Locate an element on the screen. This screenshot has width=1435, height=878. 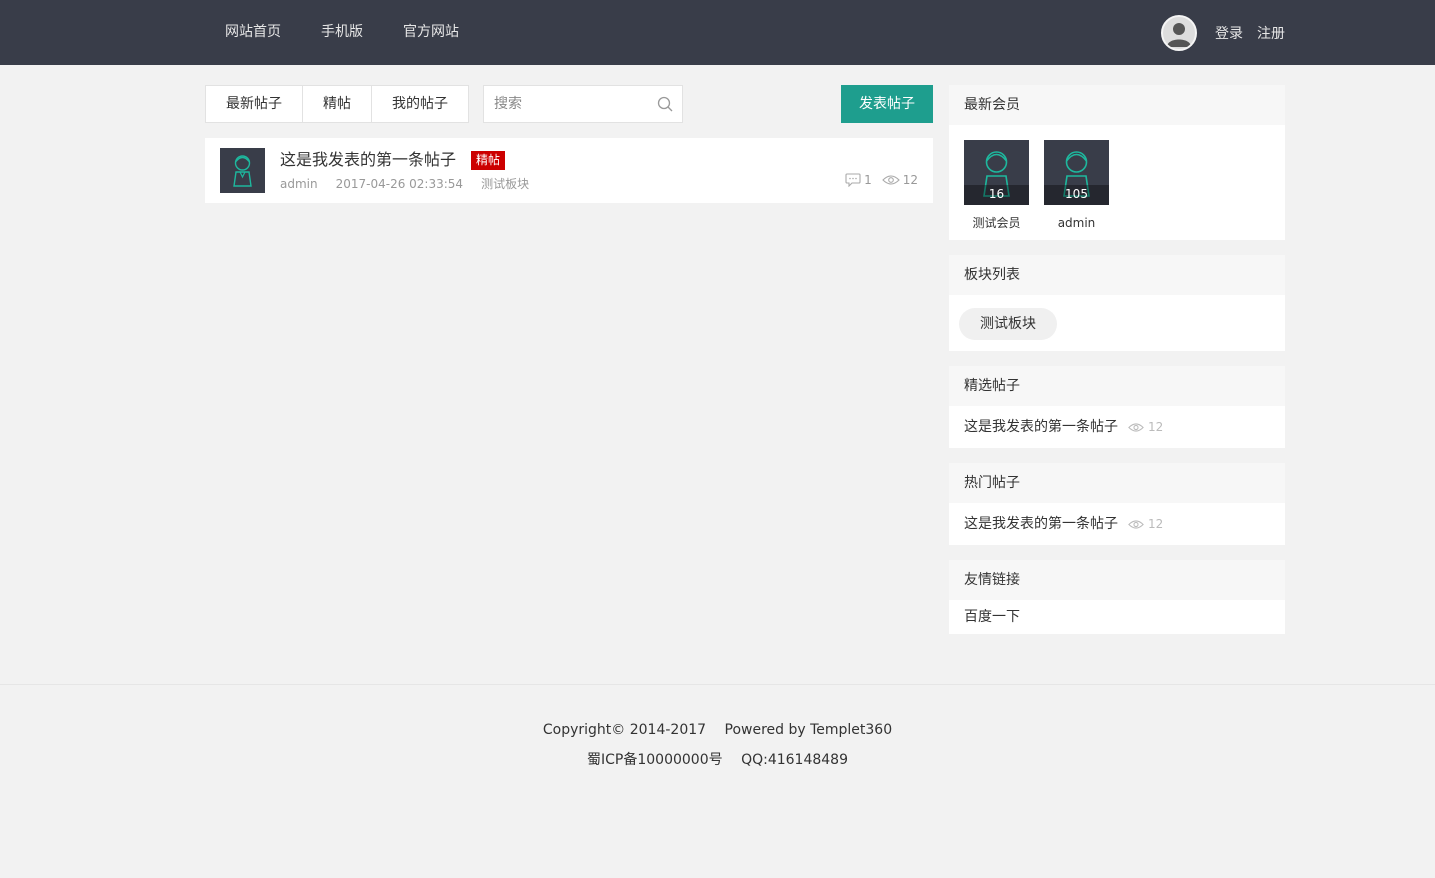
member-avatar: 16 is located at coordinates (996, 172).